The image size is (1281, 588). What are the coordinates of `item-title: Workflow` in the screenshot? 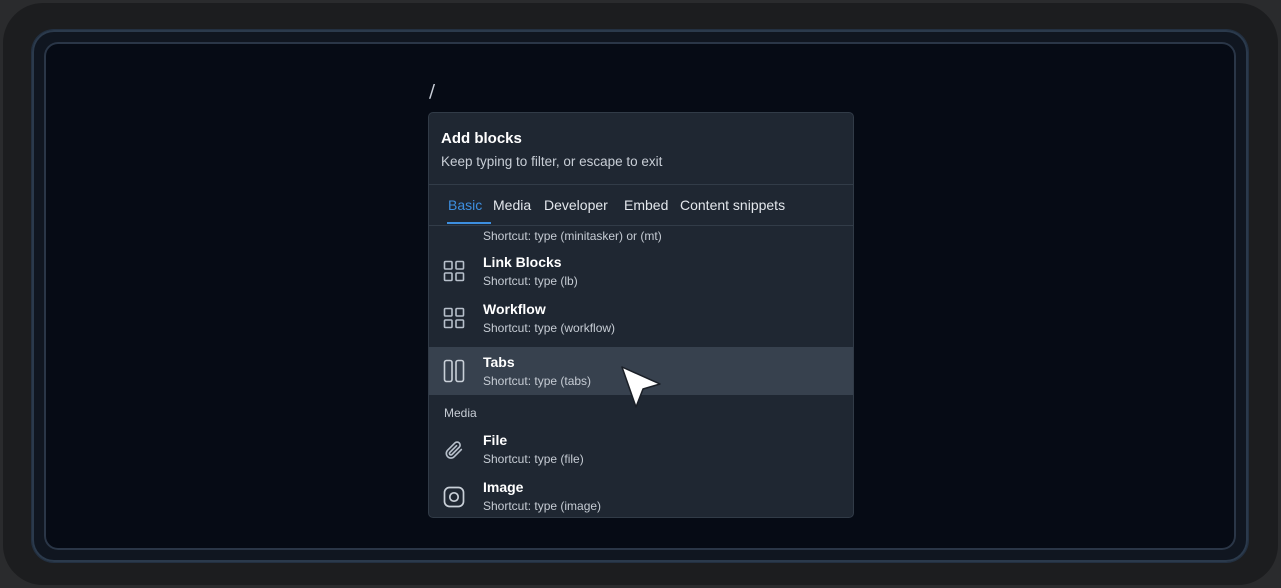 It's located at (514, 309).